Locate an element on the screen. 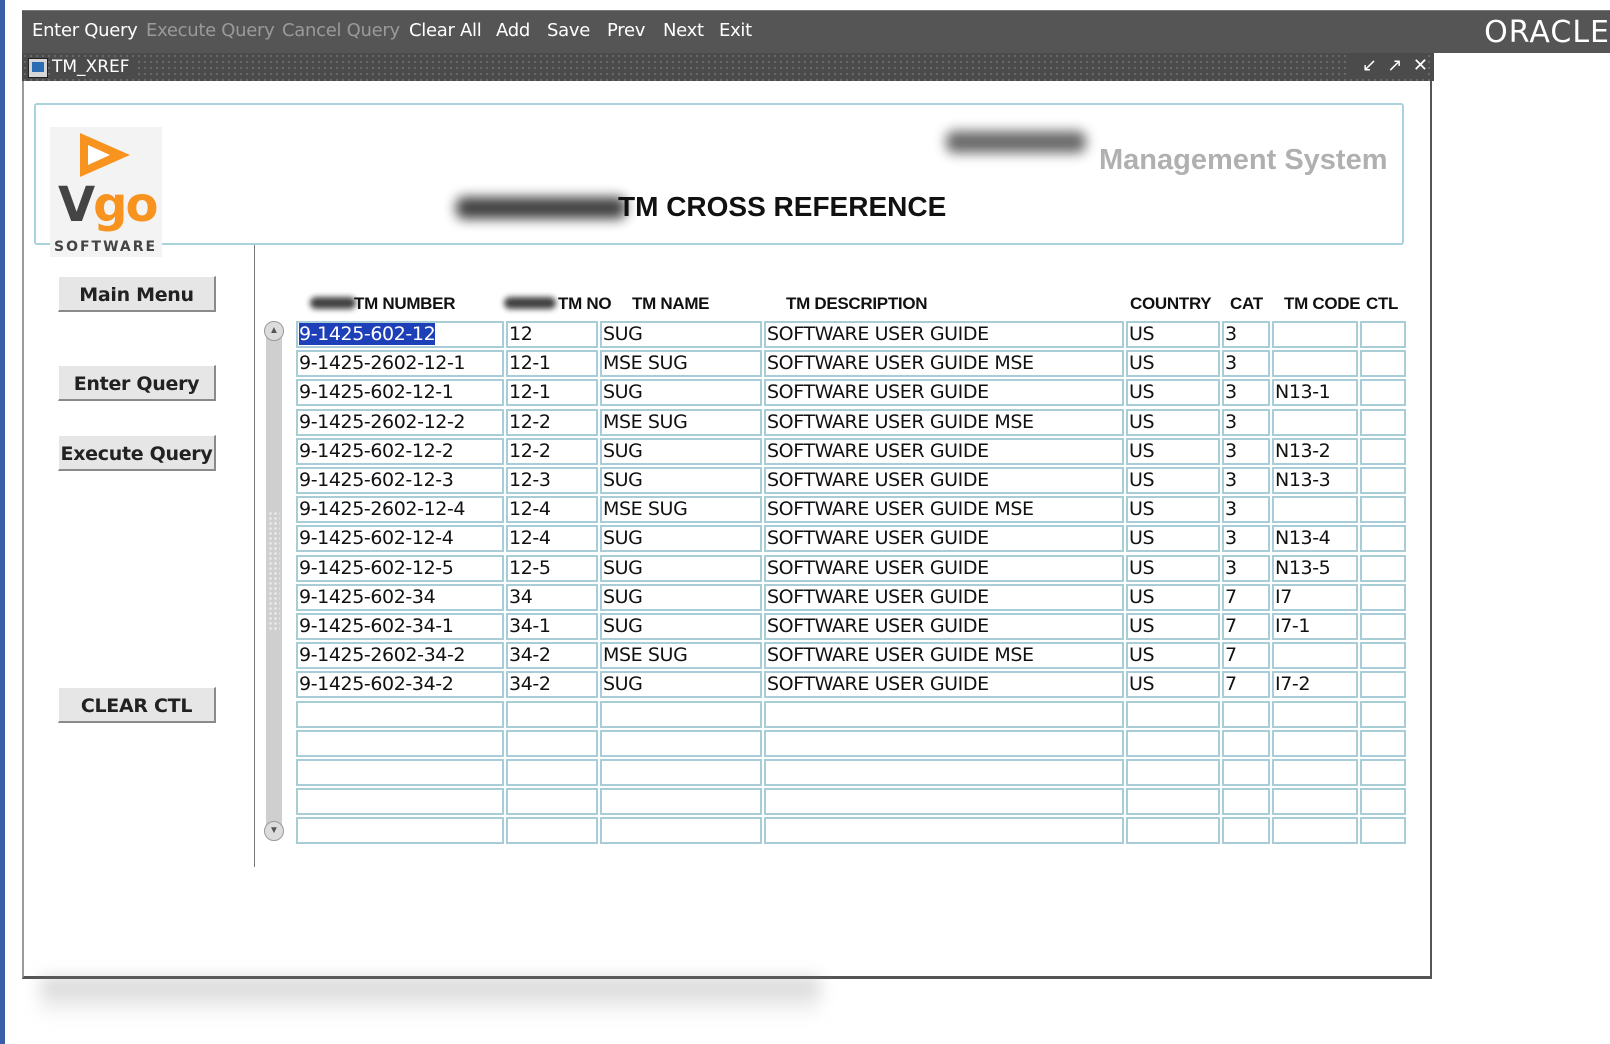 This screenshot has width=1610, height=1044. tm-number-field: 9-1425-2602-12-2 is located at coordinates (400, 422).